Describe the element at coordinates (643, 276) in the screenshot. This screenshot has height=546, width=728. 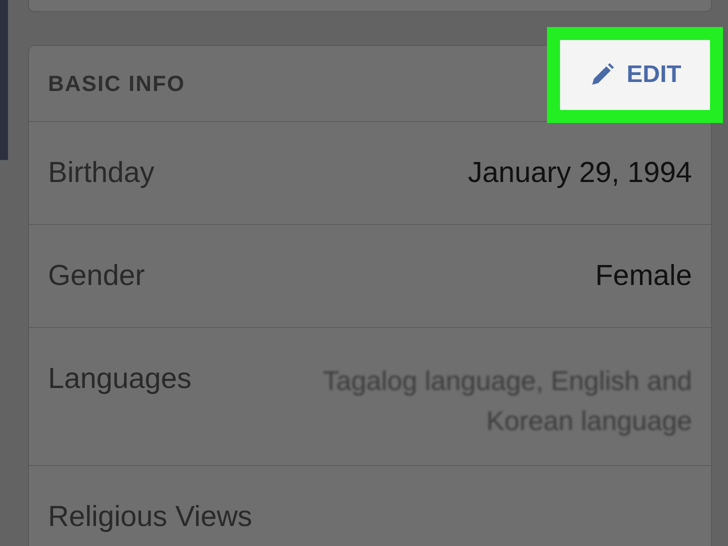
I see `field-value: Female` at that location.